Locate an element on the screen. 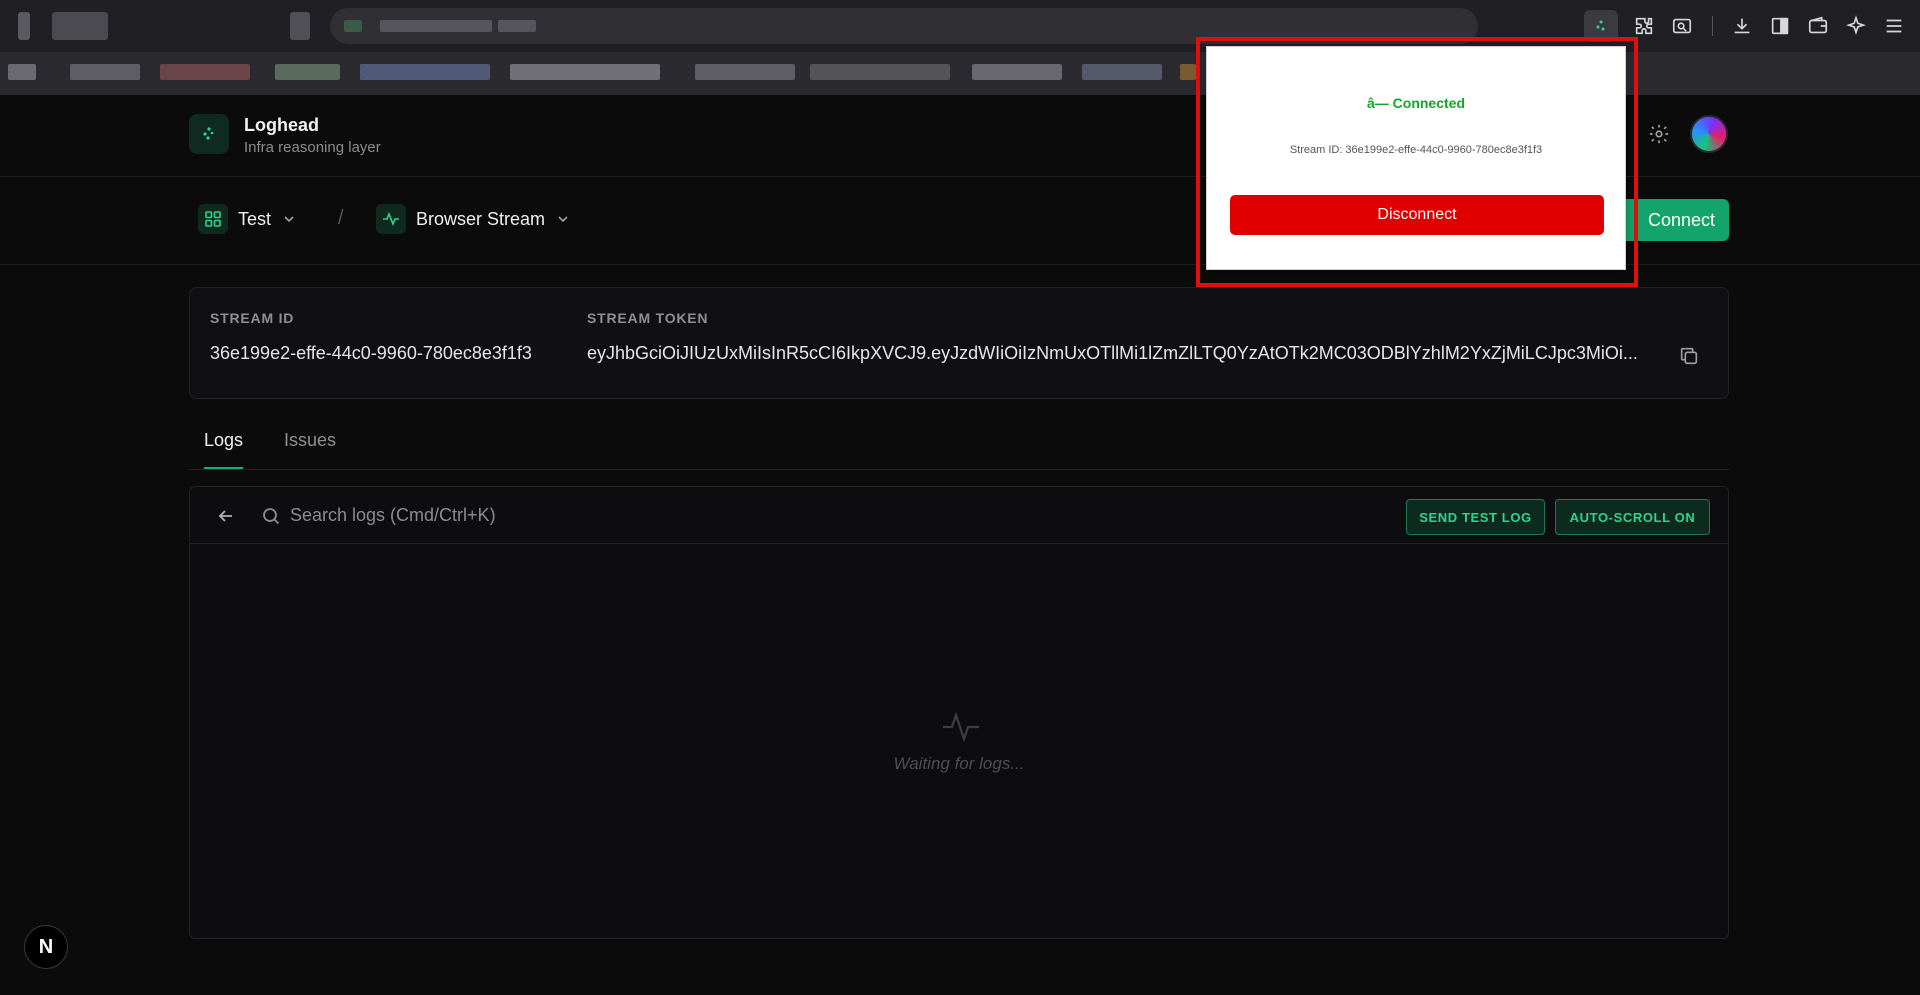 Image resolution: width=1920 pixels, height=995 pixels. tab-logs: Logs is located at coordinates (224, 449).